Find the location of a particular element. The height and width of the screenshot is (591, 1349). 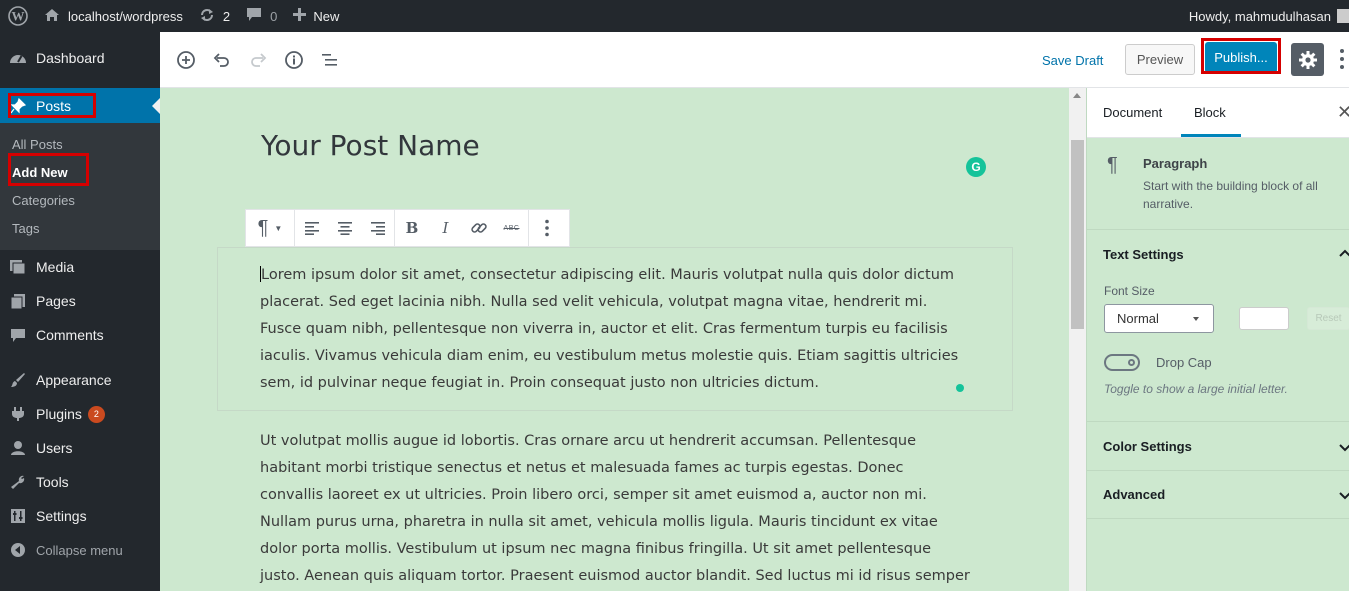

align-right-icon is located at coordinates (377, 228).